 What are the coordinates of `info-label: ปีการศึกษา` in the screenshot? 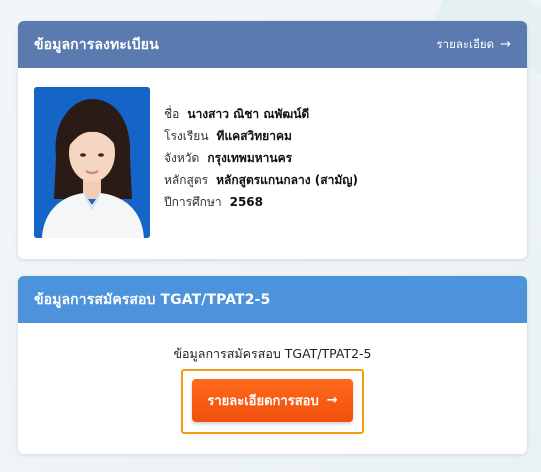 It's located at (193, 202).